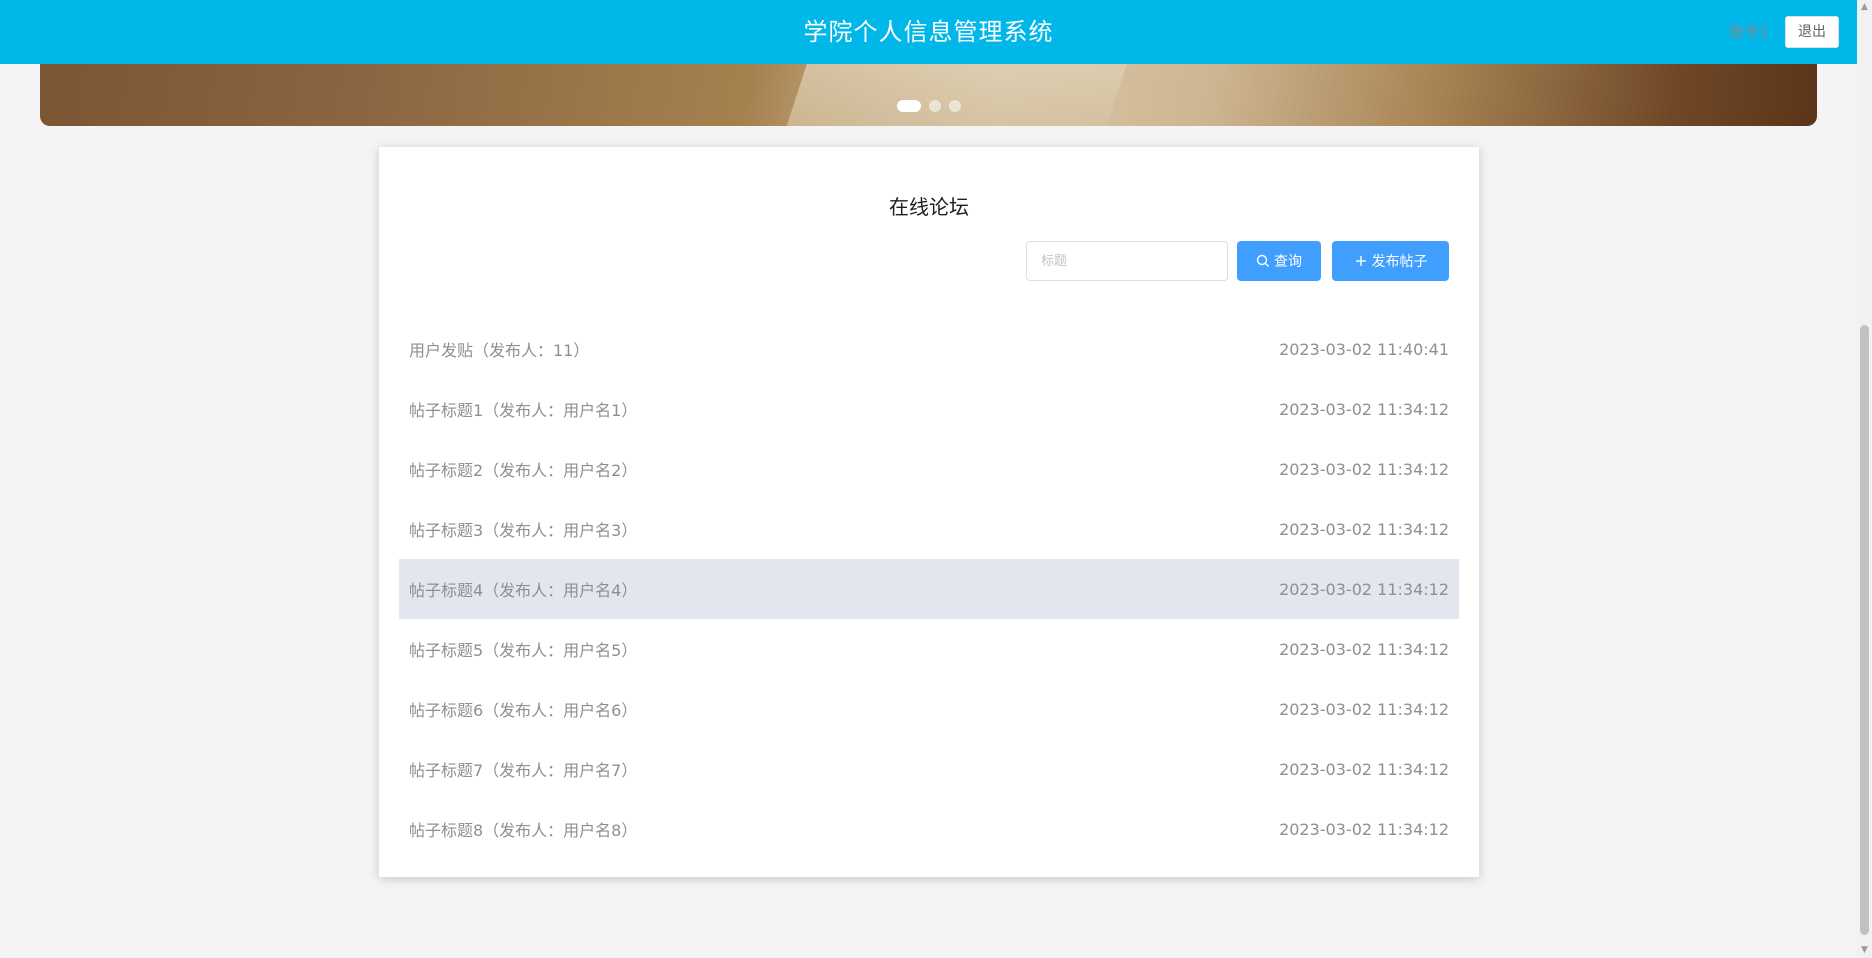  Describe the element at coordinates (1749, 32) in the screenshot. I see `account-name: 账号1` at that location.